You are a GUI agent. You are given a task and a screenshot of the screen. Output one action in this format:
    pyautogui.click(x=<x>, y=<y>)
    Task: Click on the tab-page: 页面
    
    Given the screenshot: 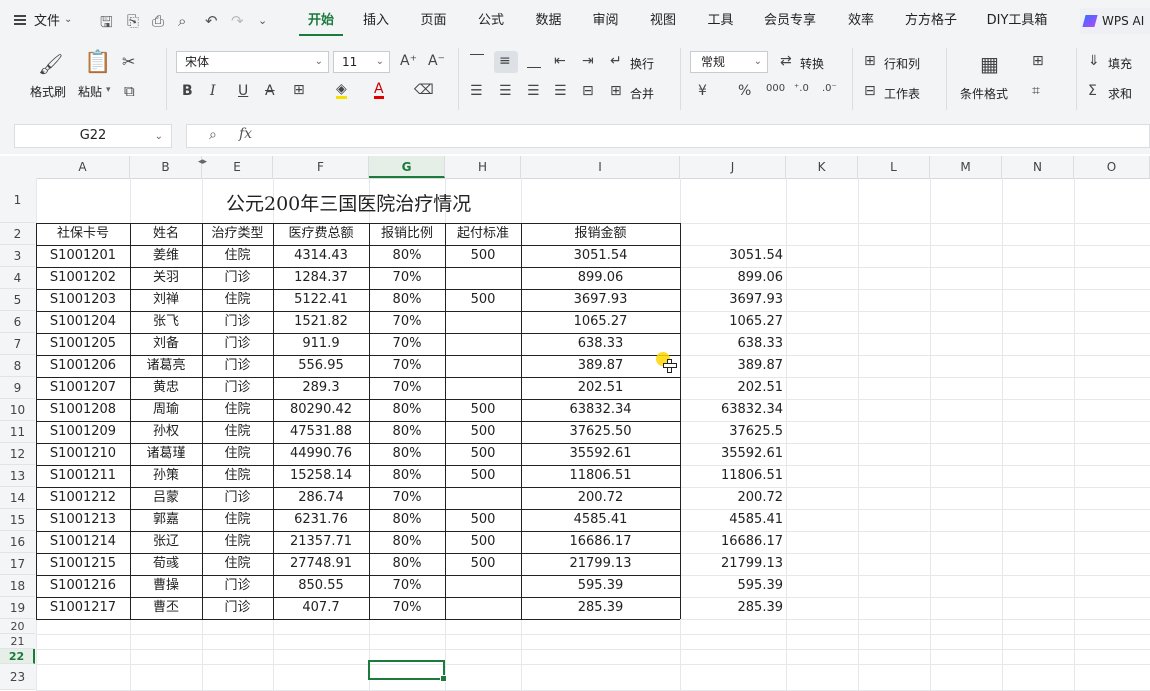 What is the action you would take?
    pyautogui.click(x=433, y=21)
    